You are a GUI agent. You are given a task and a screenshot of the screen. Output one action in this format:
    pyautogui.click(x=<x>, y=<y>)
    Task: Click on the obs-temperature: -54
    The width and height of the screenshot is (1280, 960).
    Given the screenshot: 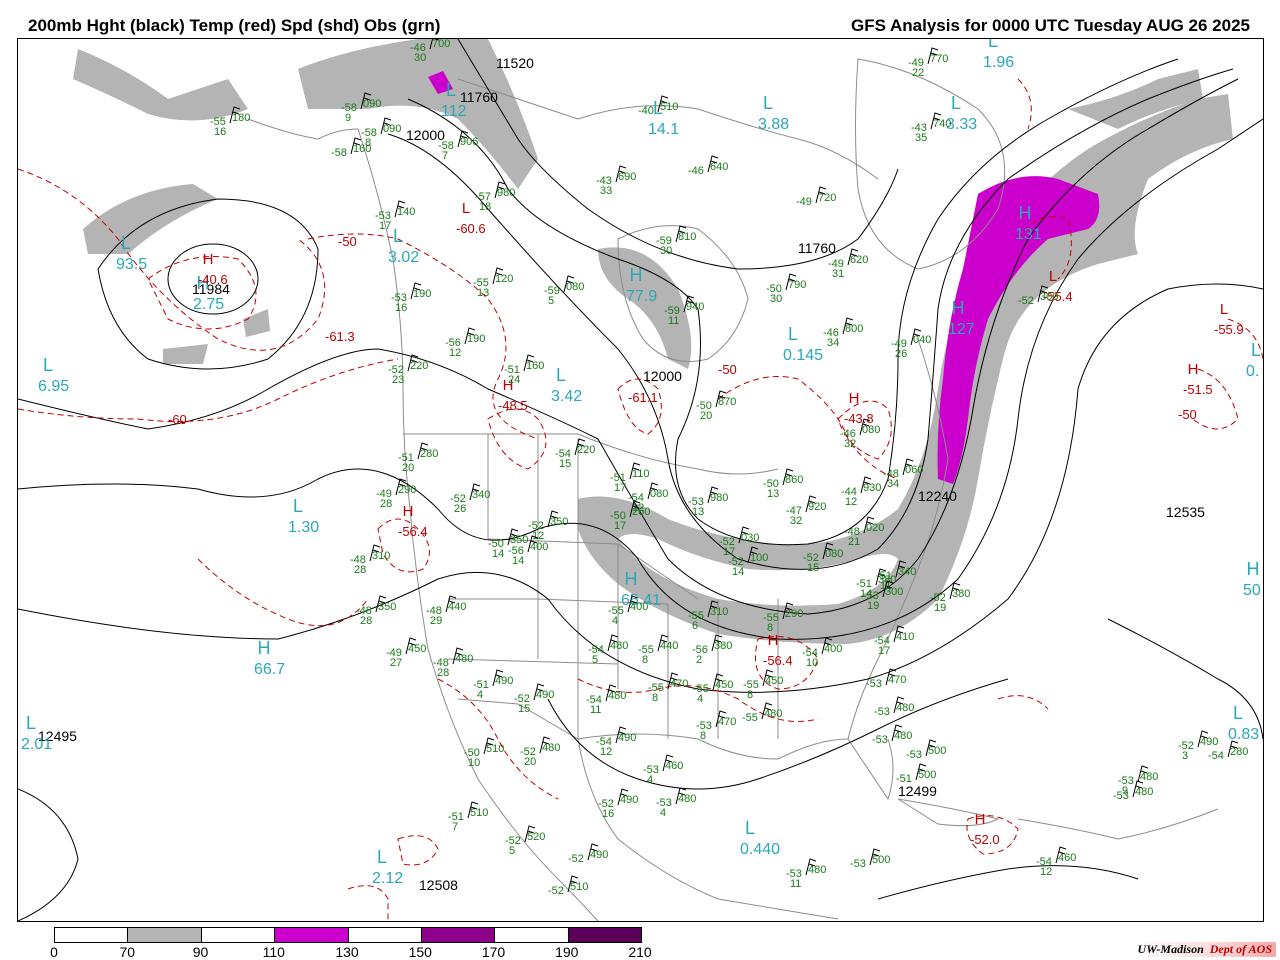 What is the action you would take?
    pyautogui.click(x=1216, y=756)
    